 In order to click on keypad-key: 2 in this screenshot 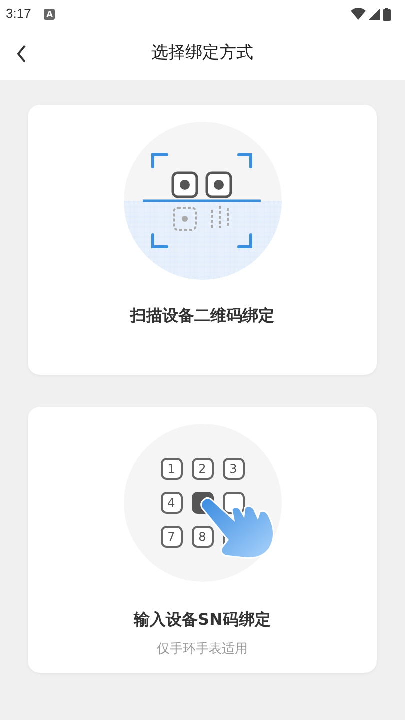, I will do `click(203, 469)`.